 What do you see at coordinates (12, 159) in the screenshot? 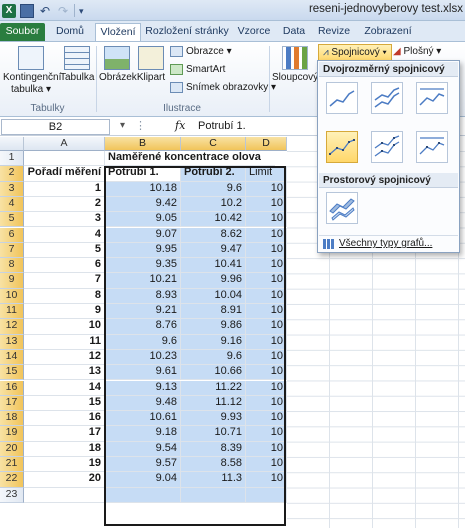
I see `row-header: 1` at bounding box center [12, 159].